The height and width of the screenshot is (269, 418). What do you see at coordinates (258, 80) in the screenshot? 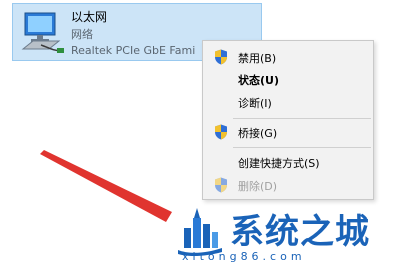
I see `menu-item-label: 状态(U)` at bounding box center [258, 80].